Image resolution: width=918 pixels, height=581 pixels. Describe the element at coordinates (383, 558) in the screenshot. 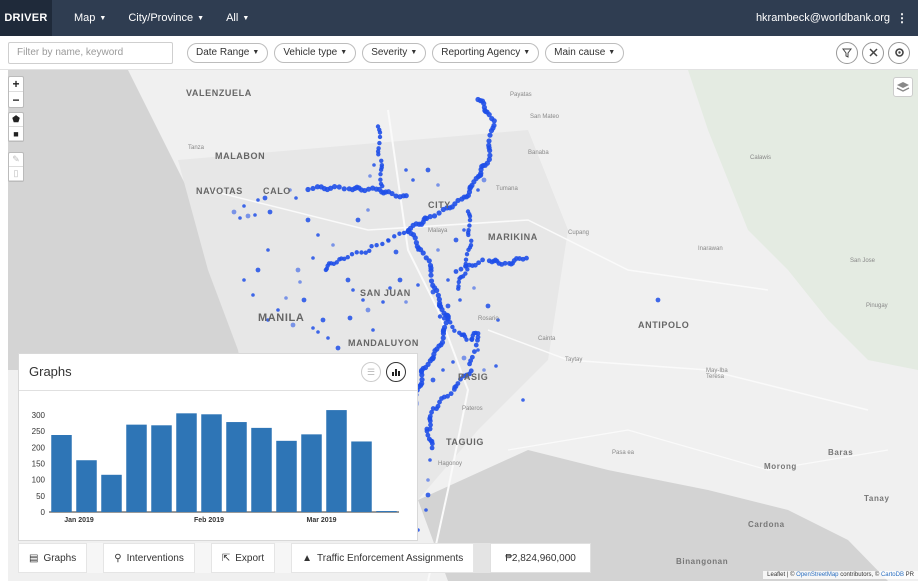

I see `traffic-enforcement-tab: ▲ Traffic Enforcement Assignments` at that location.